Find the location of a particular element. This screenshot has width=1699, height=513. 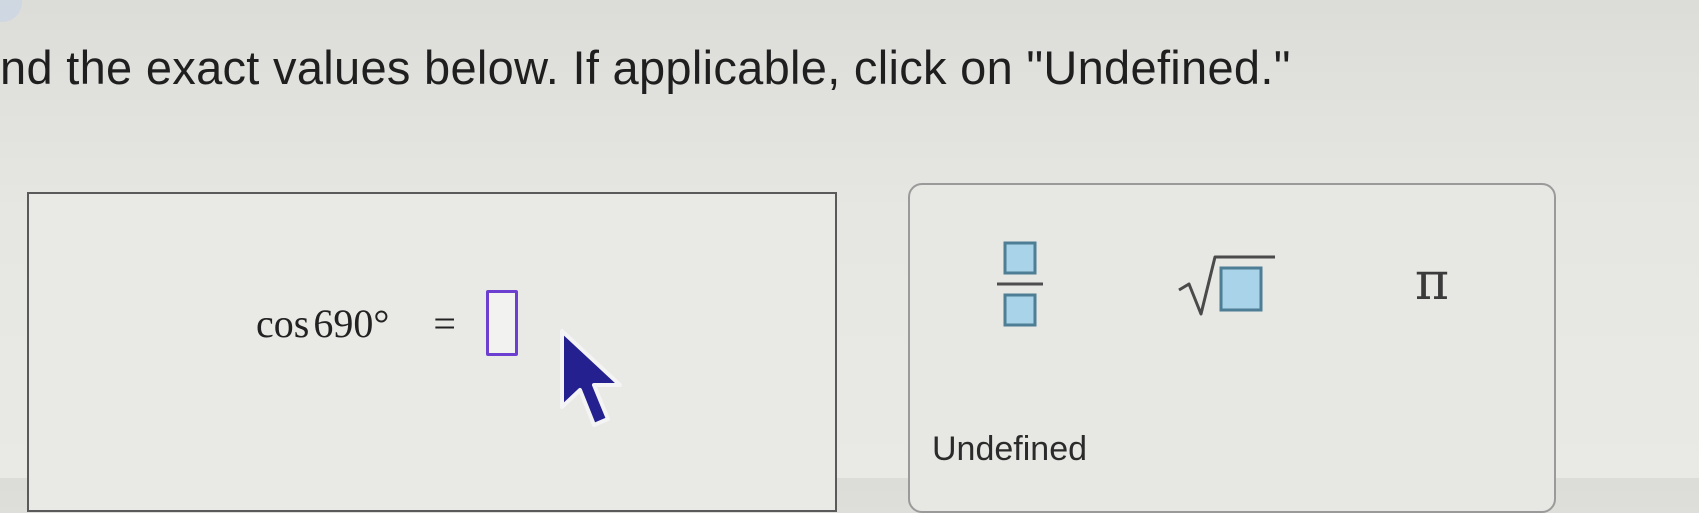

pi-symbol: π is located at coordinates (1432, 282).